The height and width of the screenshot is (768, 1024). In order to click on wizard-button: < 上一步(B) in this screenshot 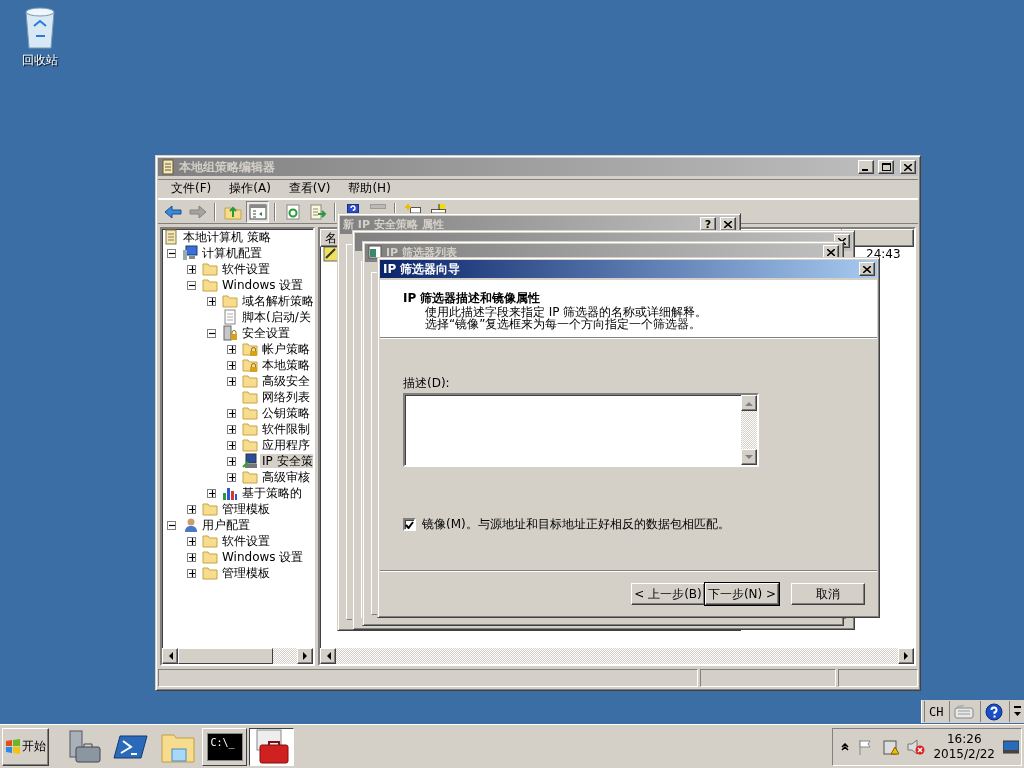, I will do `click(668, 594)`.